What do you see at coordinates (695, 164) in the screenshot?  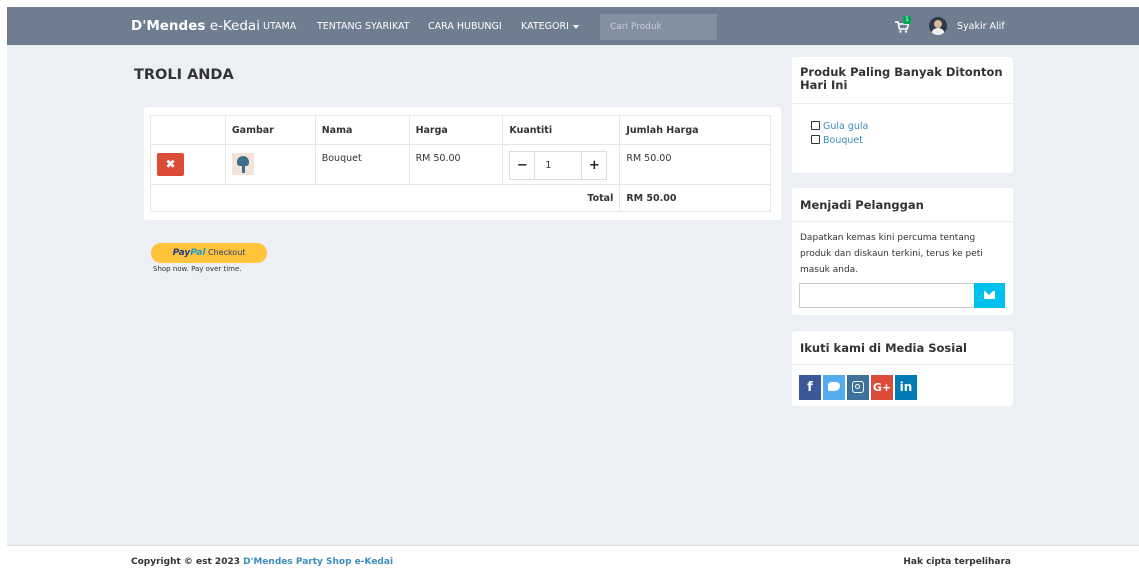 I see `product-subtotal: RM 50.00` at bounding box center [695, 164].